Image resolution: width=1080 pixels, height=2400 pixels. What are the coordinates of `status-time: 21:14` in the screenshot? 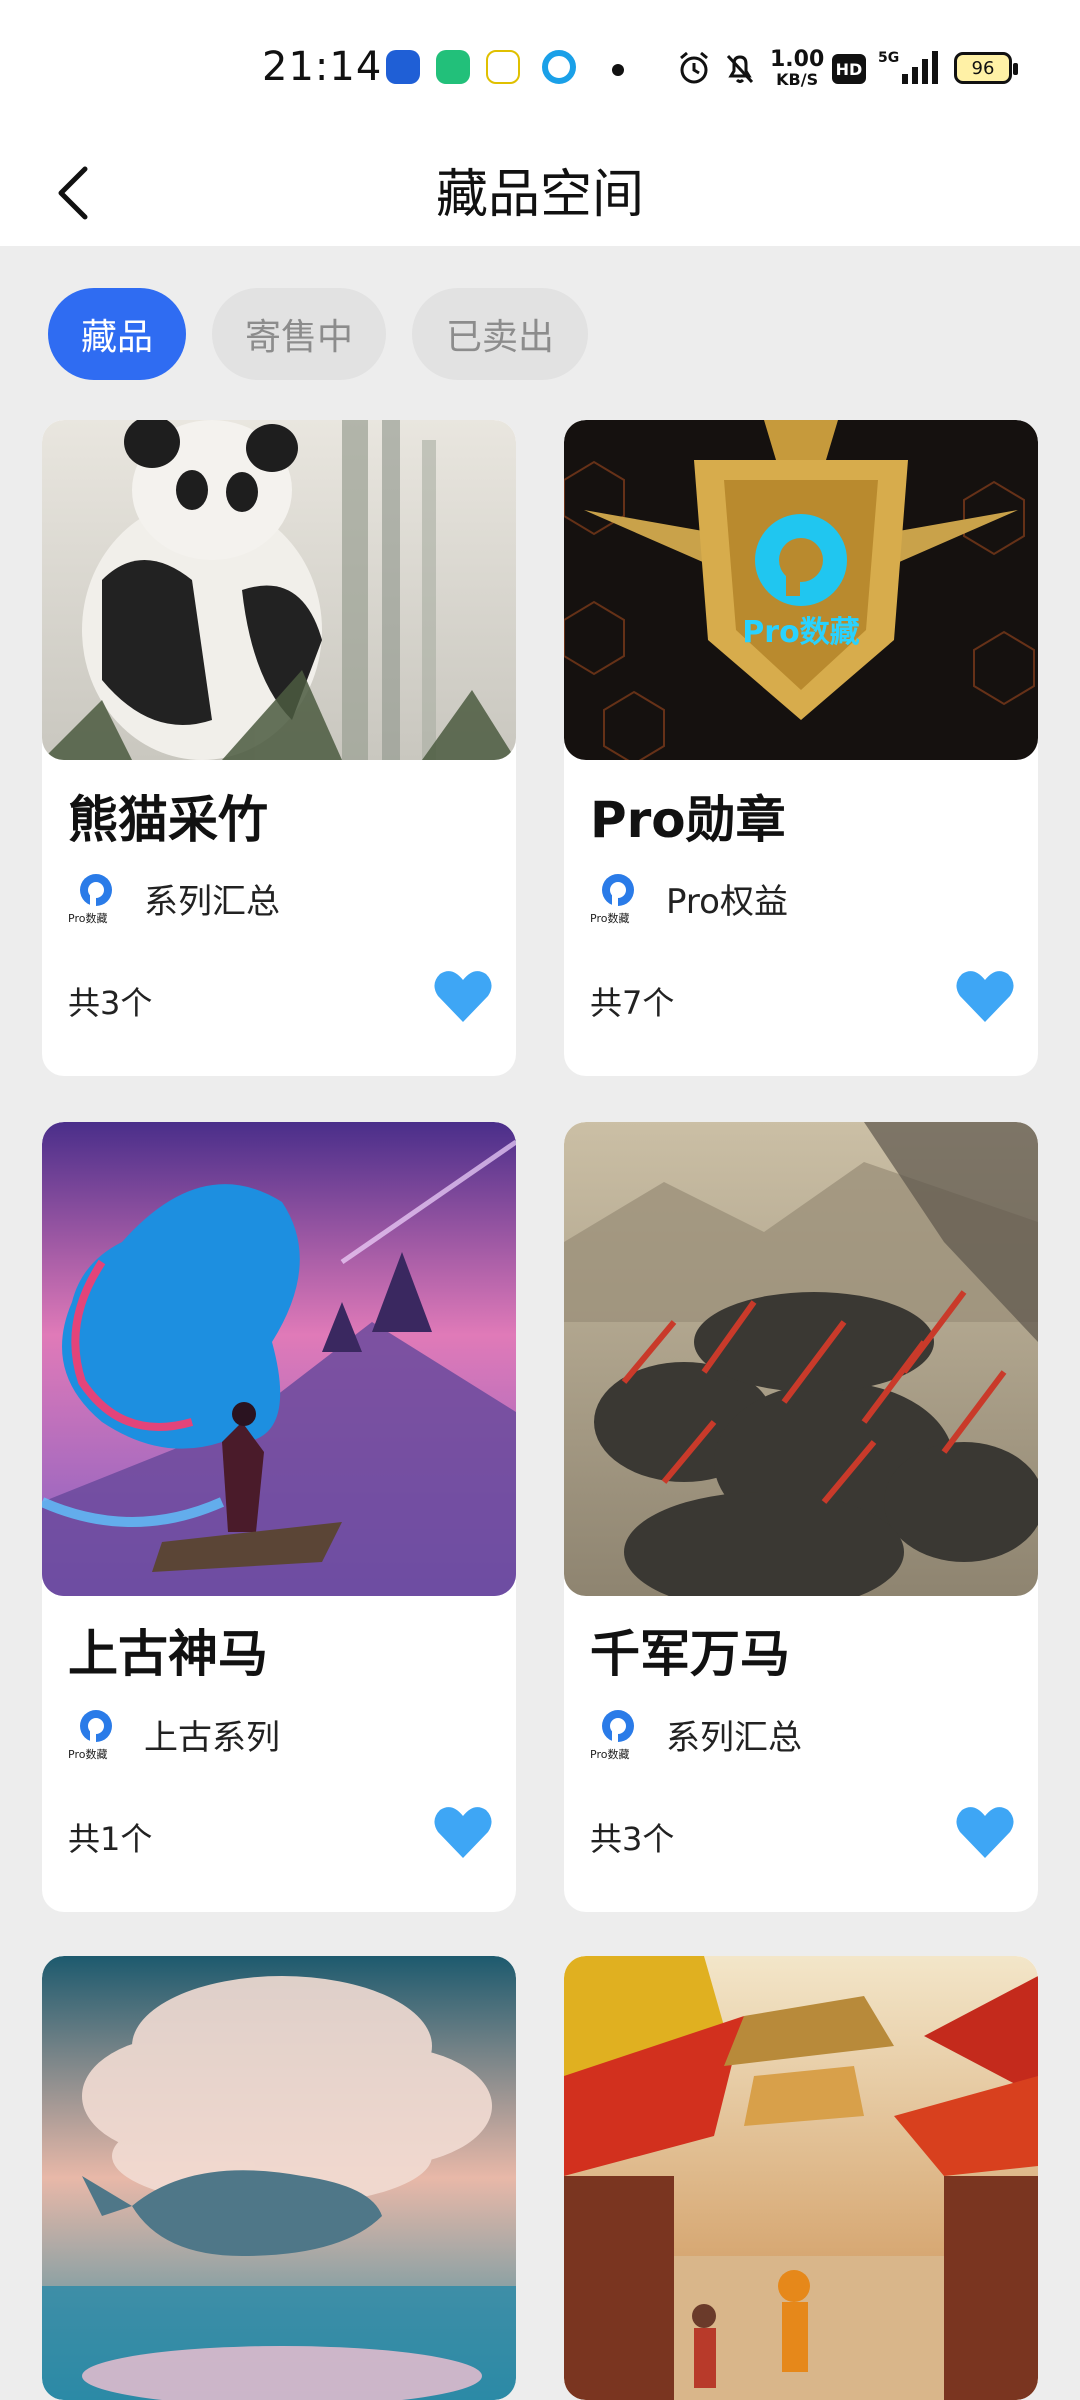 It's located at (322, 67).